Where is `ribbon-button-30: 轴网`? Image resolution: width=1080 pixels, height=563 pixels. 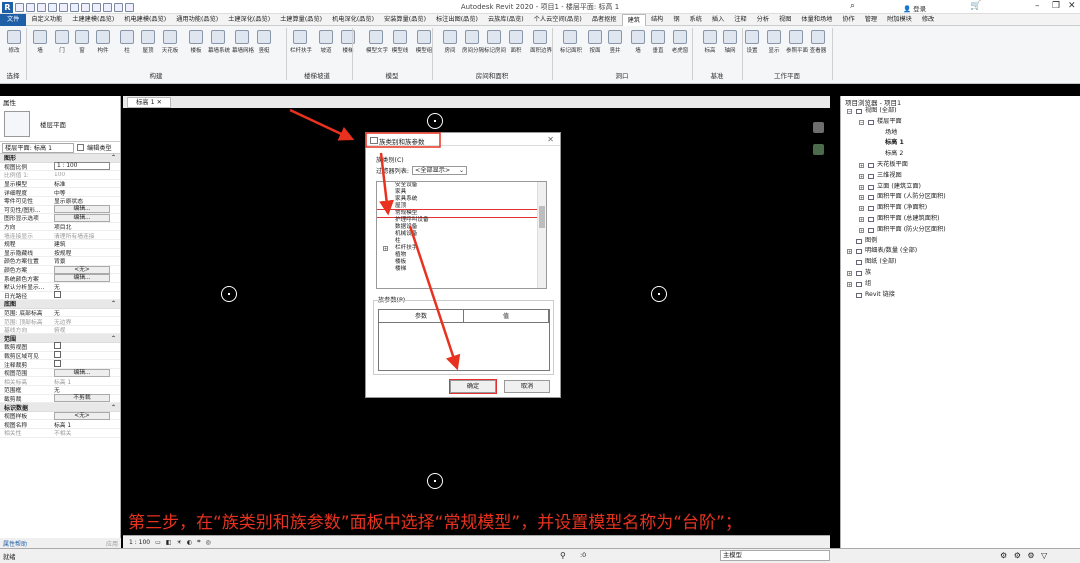
ribbon-button-30: 轴网 is located at coordinates (730, 42).